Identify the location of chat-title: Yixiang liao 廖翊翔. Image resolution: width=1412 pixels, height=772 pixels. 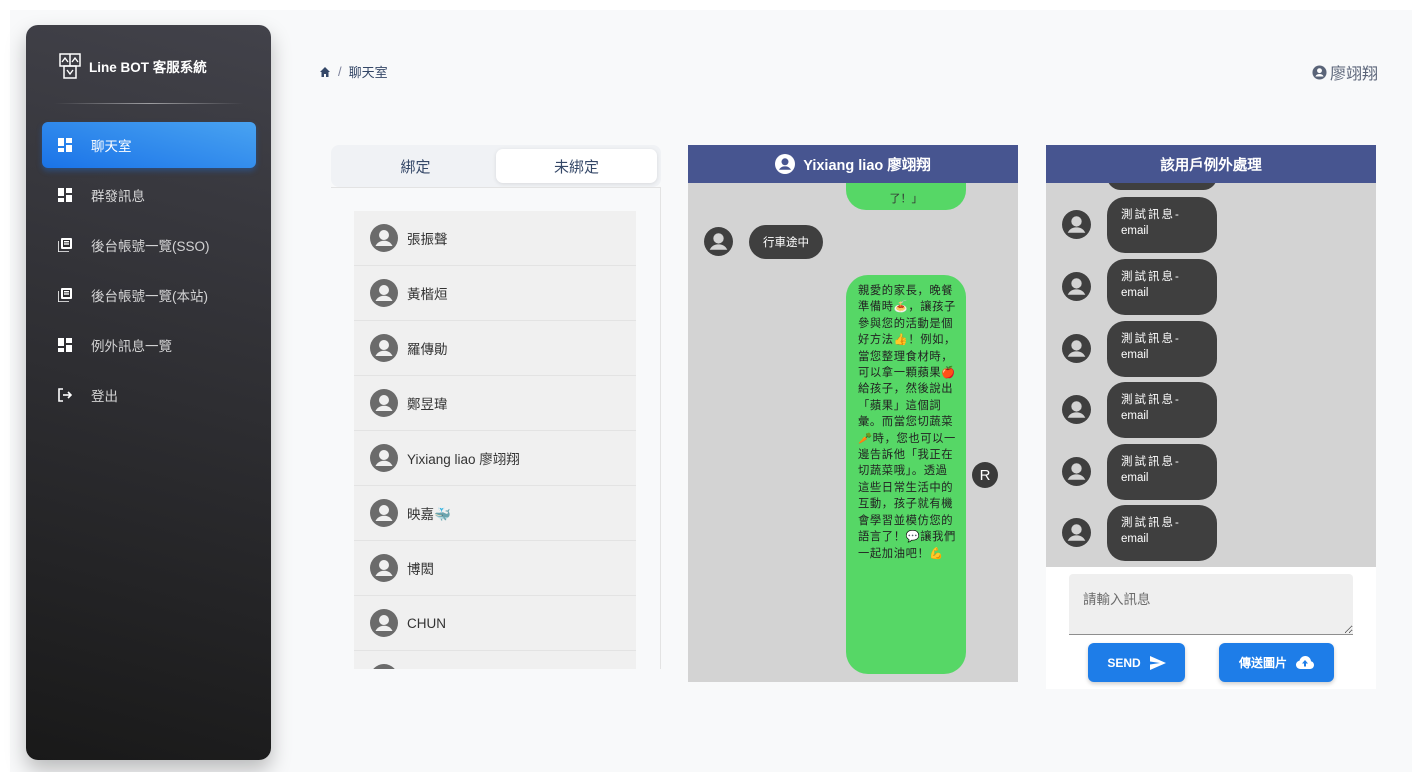
(867, 165).